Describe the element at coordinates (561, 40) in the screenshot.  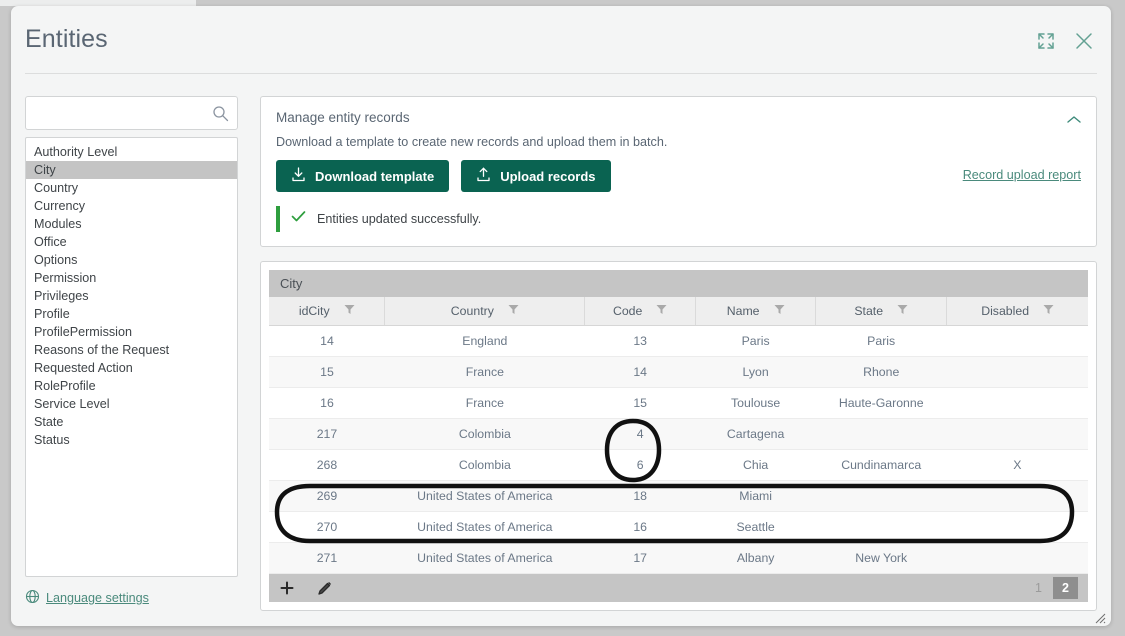
I see `modal-header: Entities` at that location.